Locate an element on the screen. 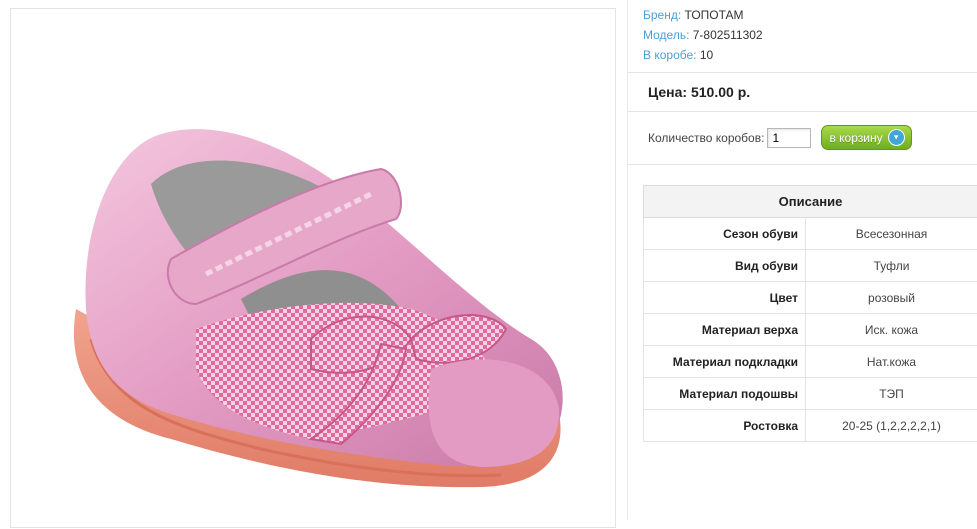 This screenshot has height=529, width=977. spec-key: Цвет is located at coordinates (725, 298).